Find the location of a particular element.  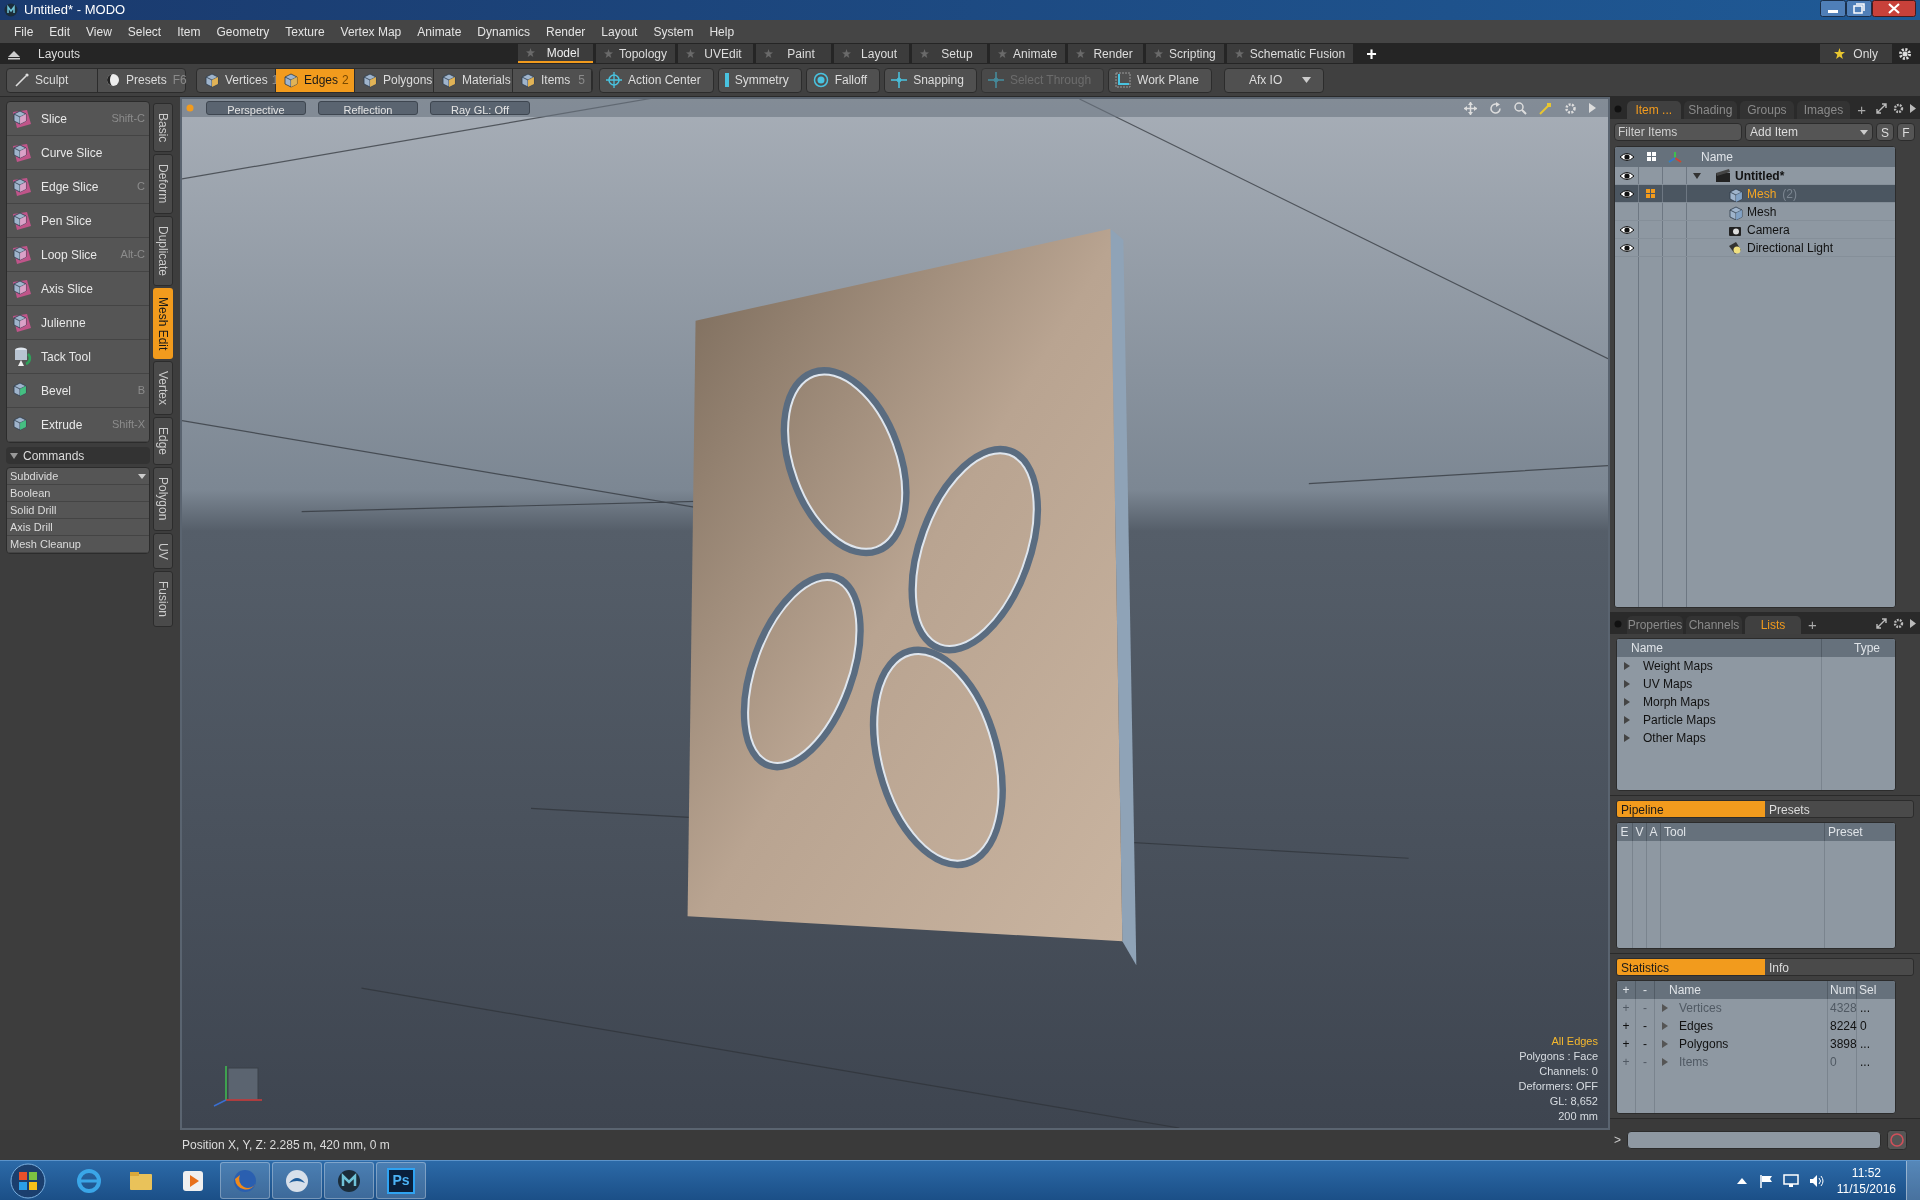

layout-tab: Scripting is located at coordinates (1185, 53).